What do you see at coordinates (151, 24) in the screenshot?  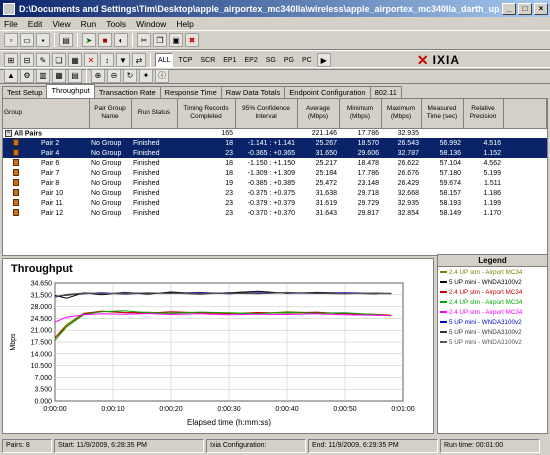 I see `menu-window: Window` at bounding box center [151, 24].